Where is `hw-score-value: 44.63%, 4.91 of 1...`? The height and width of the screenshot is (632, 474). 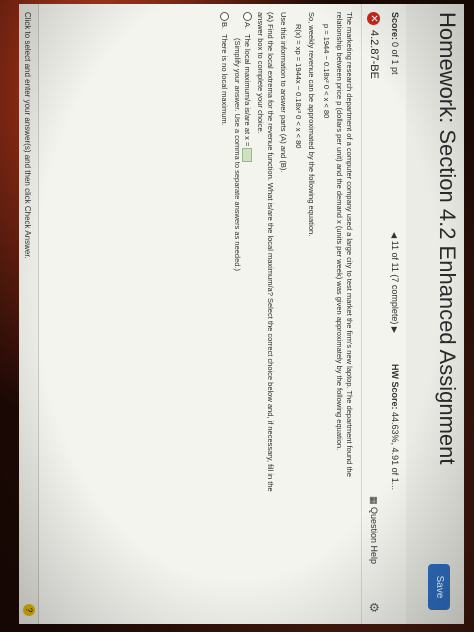
hw-score-value: 44.63%, 4.91 of 1... is located at coordinates (395, 451).